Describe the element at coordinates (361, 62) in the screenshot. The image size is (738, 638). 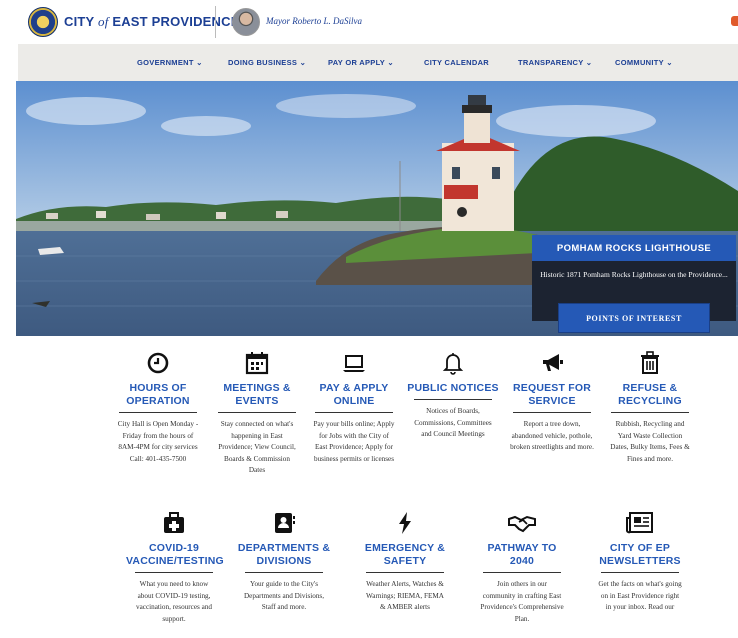
I see `nav-pay-or-apply: PAY OR APPLY ⌄` at that location.